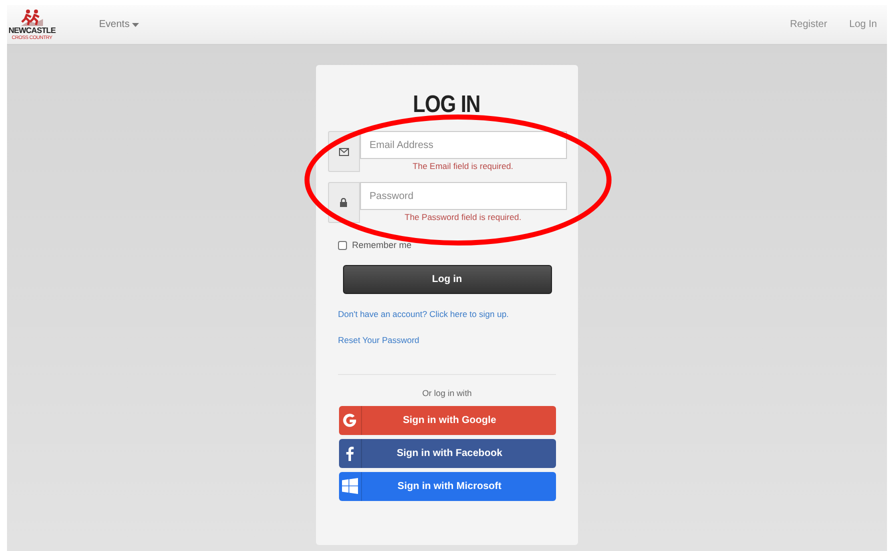  I want to click on windows-icon, so click(350, 486).